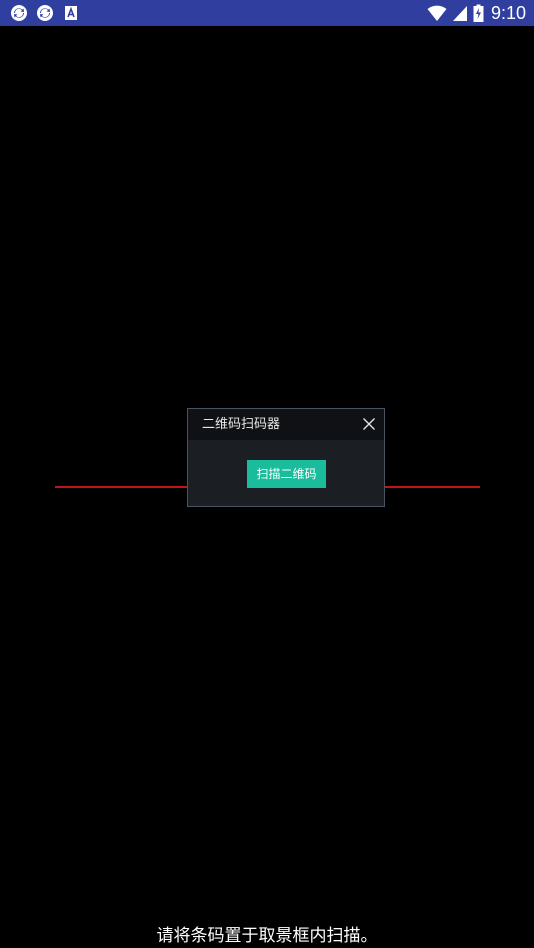 Image resolution: width=534 pixels, height=948 pixels. What do you see at coordinates (286, 457) in the screenshot?
I see `scanner-dialog: 二维码扫码器 扫描二维码` at bounding box center [286, 457].